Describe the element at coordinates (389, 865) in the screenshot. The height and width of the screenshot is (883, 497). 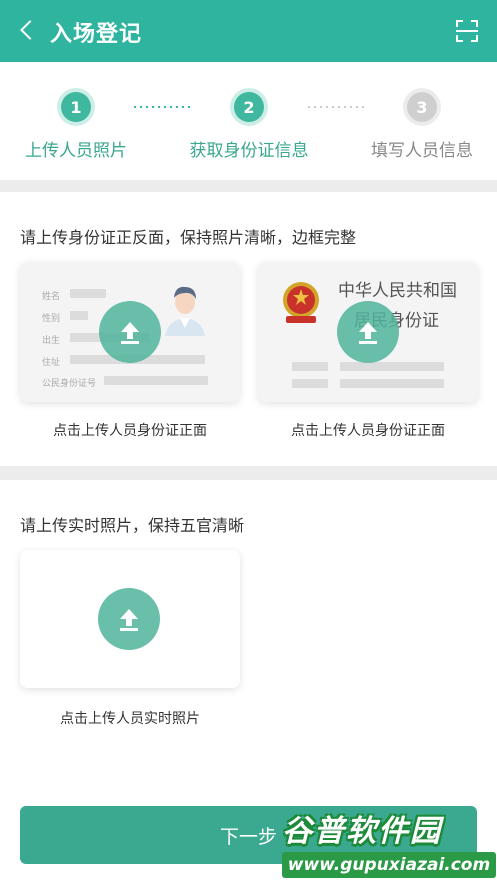
I see `watermark-url: www.gupuxiazai.com` at that location.